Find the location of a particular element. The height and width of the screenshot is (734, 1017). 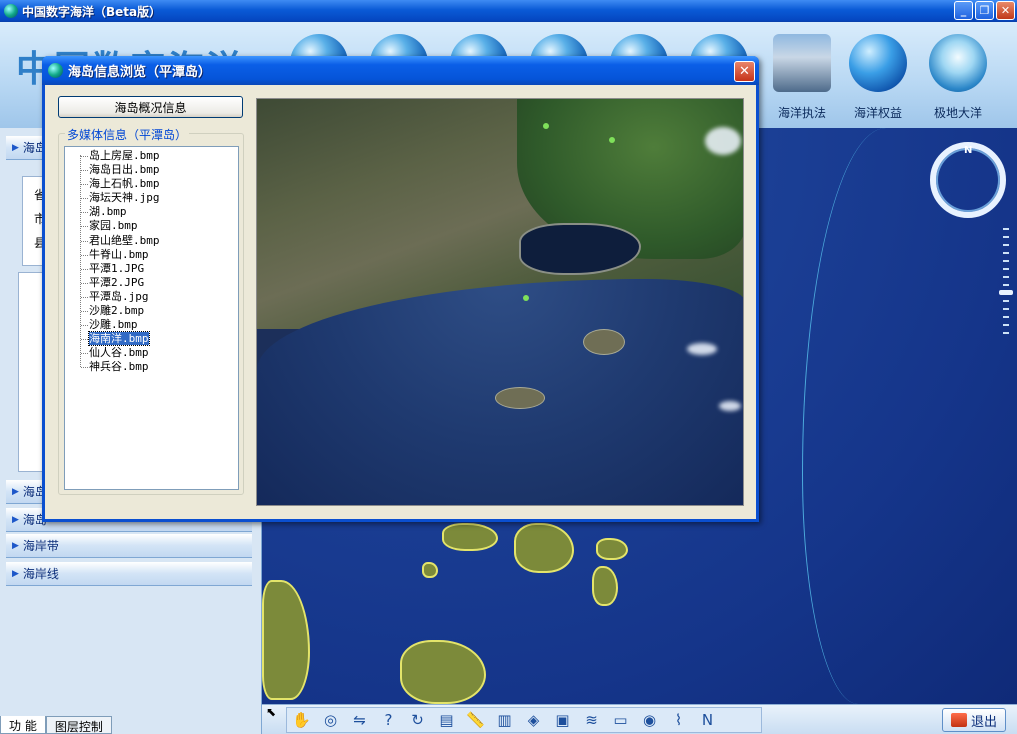

nav-label: 海洋执法 is located at coordinates (801, 113).